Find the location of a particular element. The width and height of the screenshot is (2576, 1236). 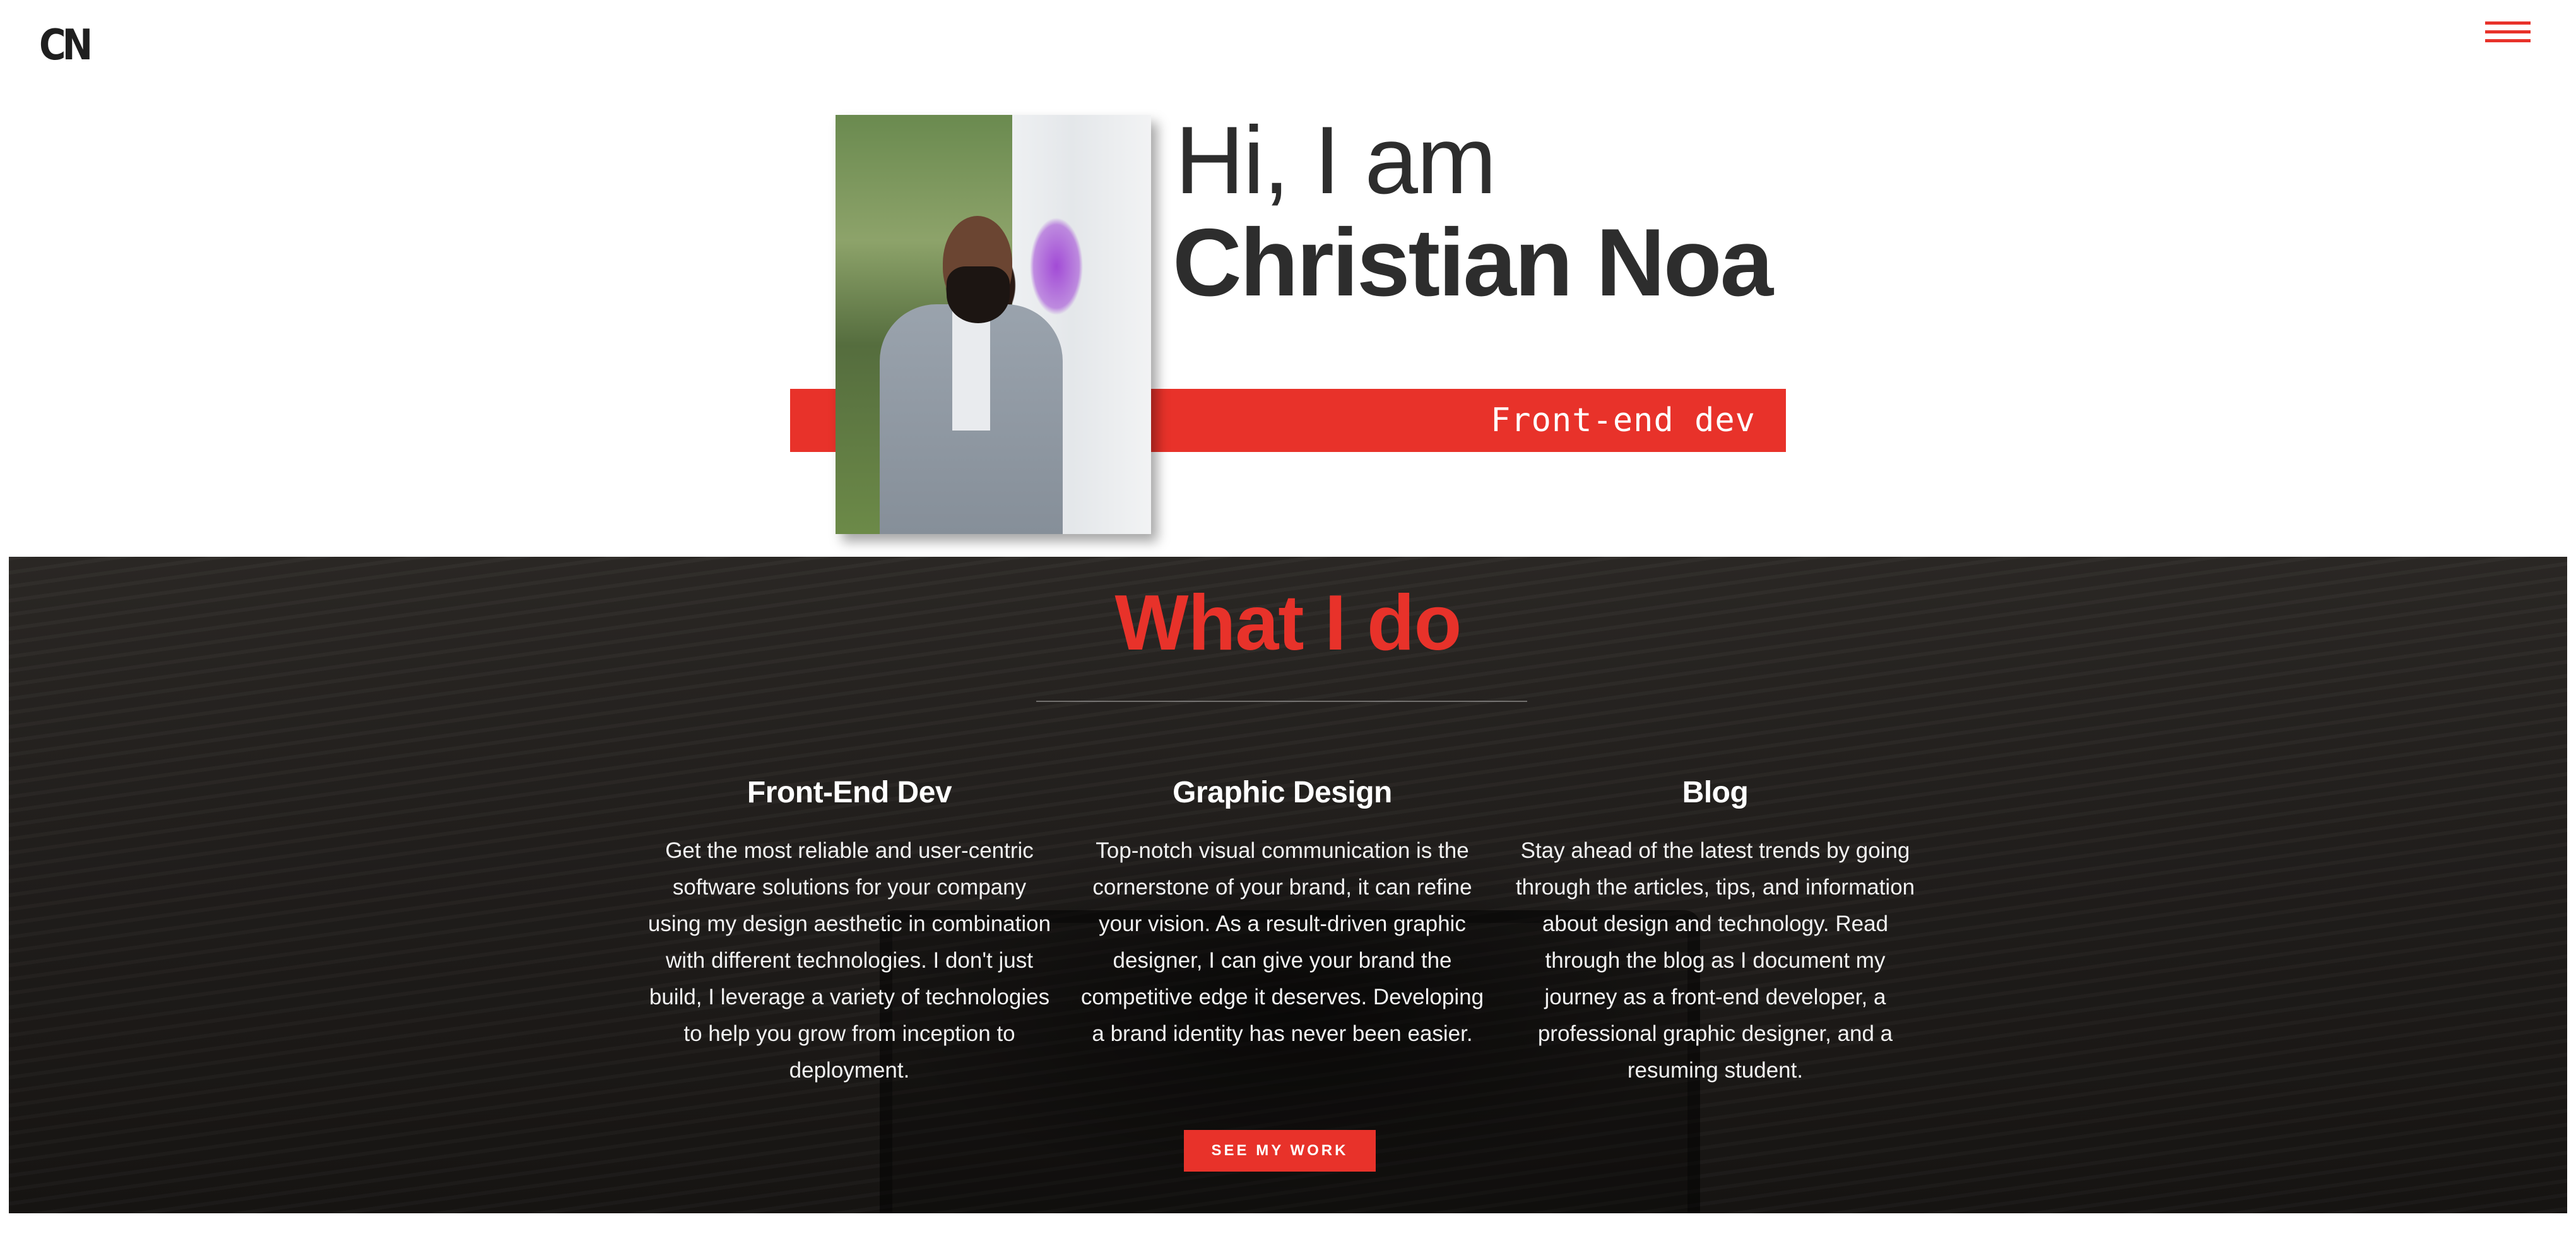

title-divider is located at coordinates (1281, 702).